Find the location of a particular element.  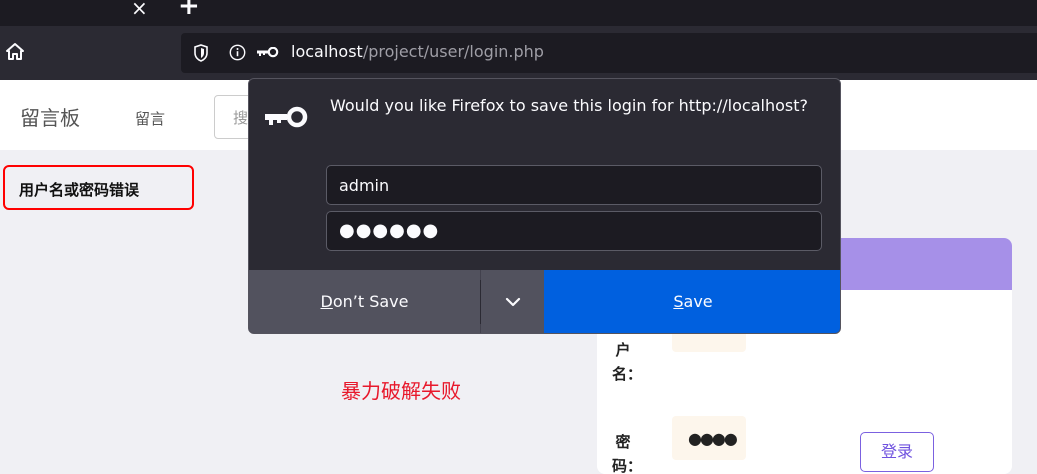

site-brand: 留言板 is located at coordinates (50, 116).